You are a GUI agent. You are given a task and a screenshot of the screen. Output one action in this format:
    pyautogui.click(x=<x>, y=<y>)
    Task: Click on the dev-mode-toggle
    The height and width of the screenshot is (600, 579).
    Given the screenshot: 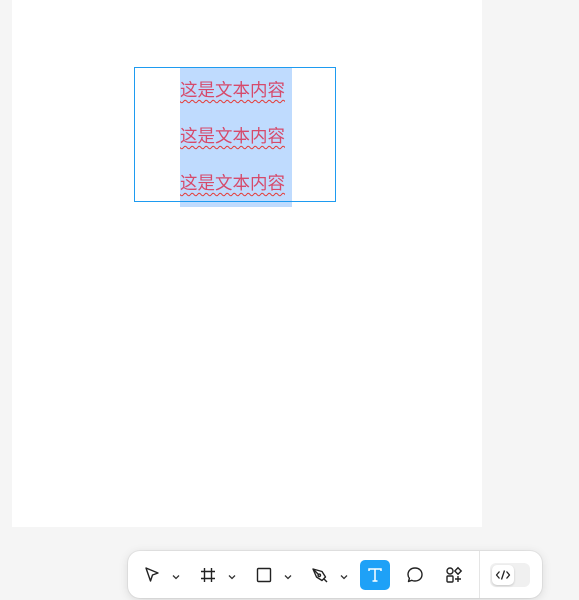 What is the action you would take?
    pyautogui.click(x=510, y=575)
    